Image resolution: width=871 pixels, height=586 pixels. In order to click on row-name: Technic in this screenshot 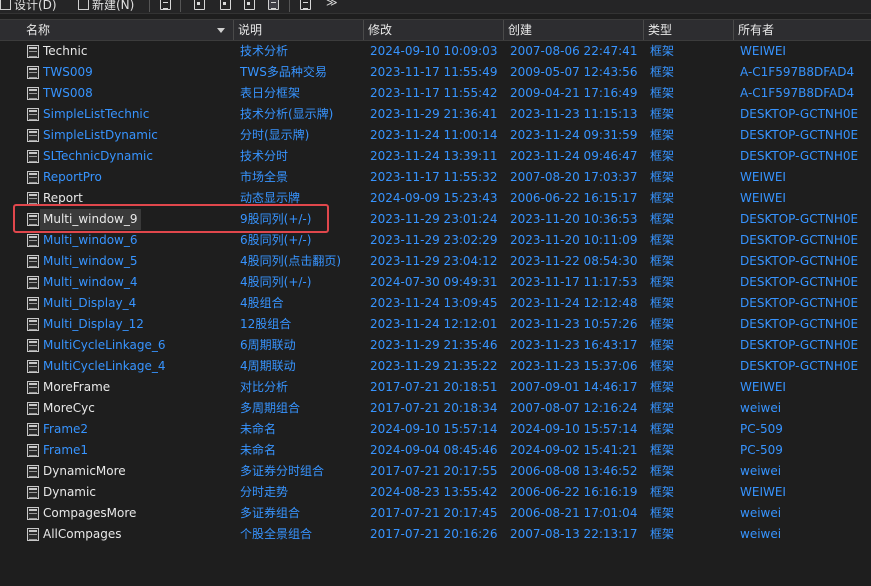, I will do `click(65, 51)`.